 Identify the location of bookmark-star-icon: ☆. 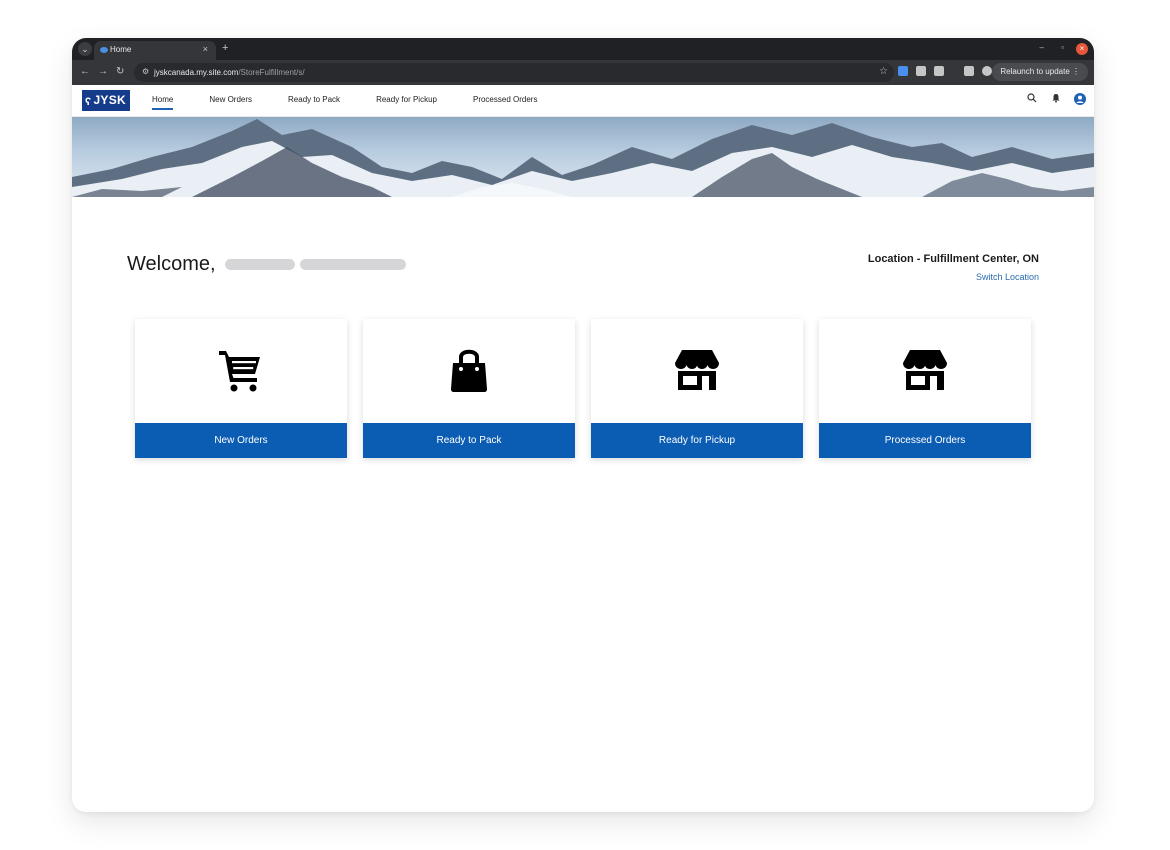
(883, 71).